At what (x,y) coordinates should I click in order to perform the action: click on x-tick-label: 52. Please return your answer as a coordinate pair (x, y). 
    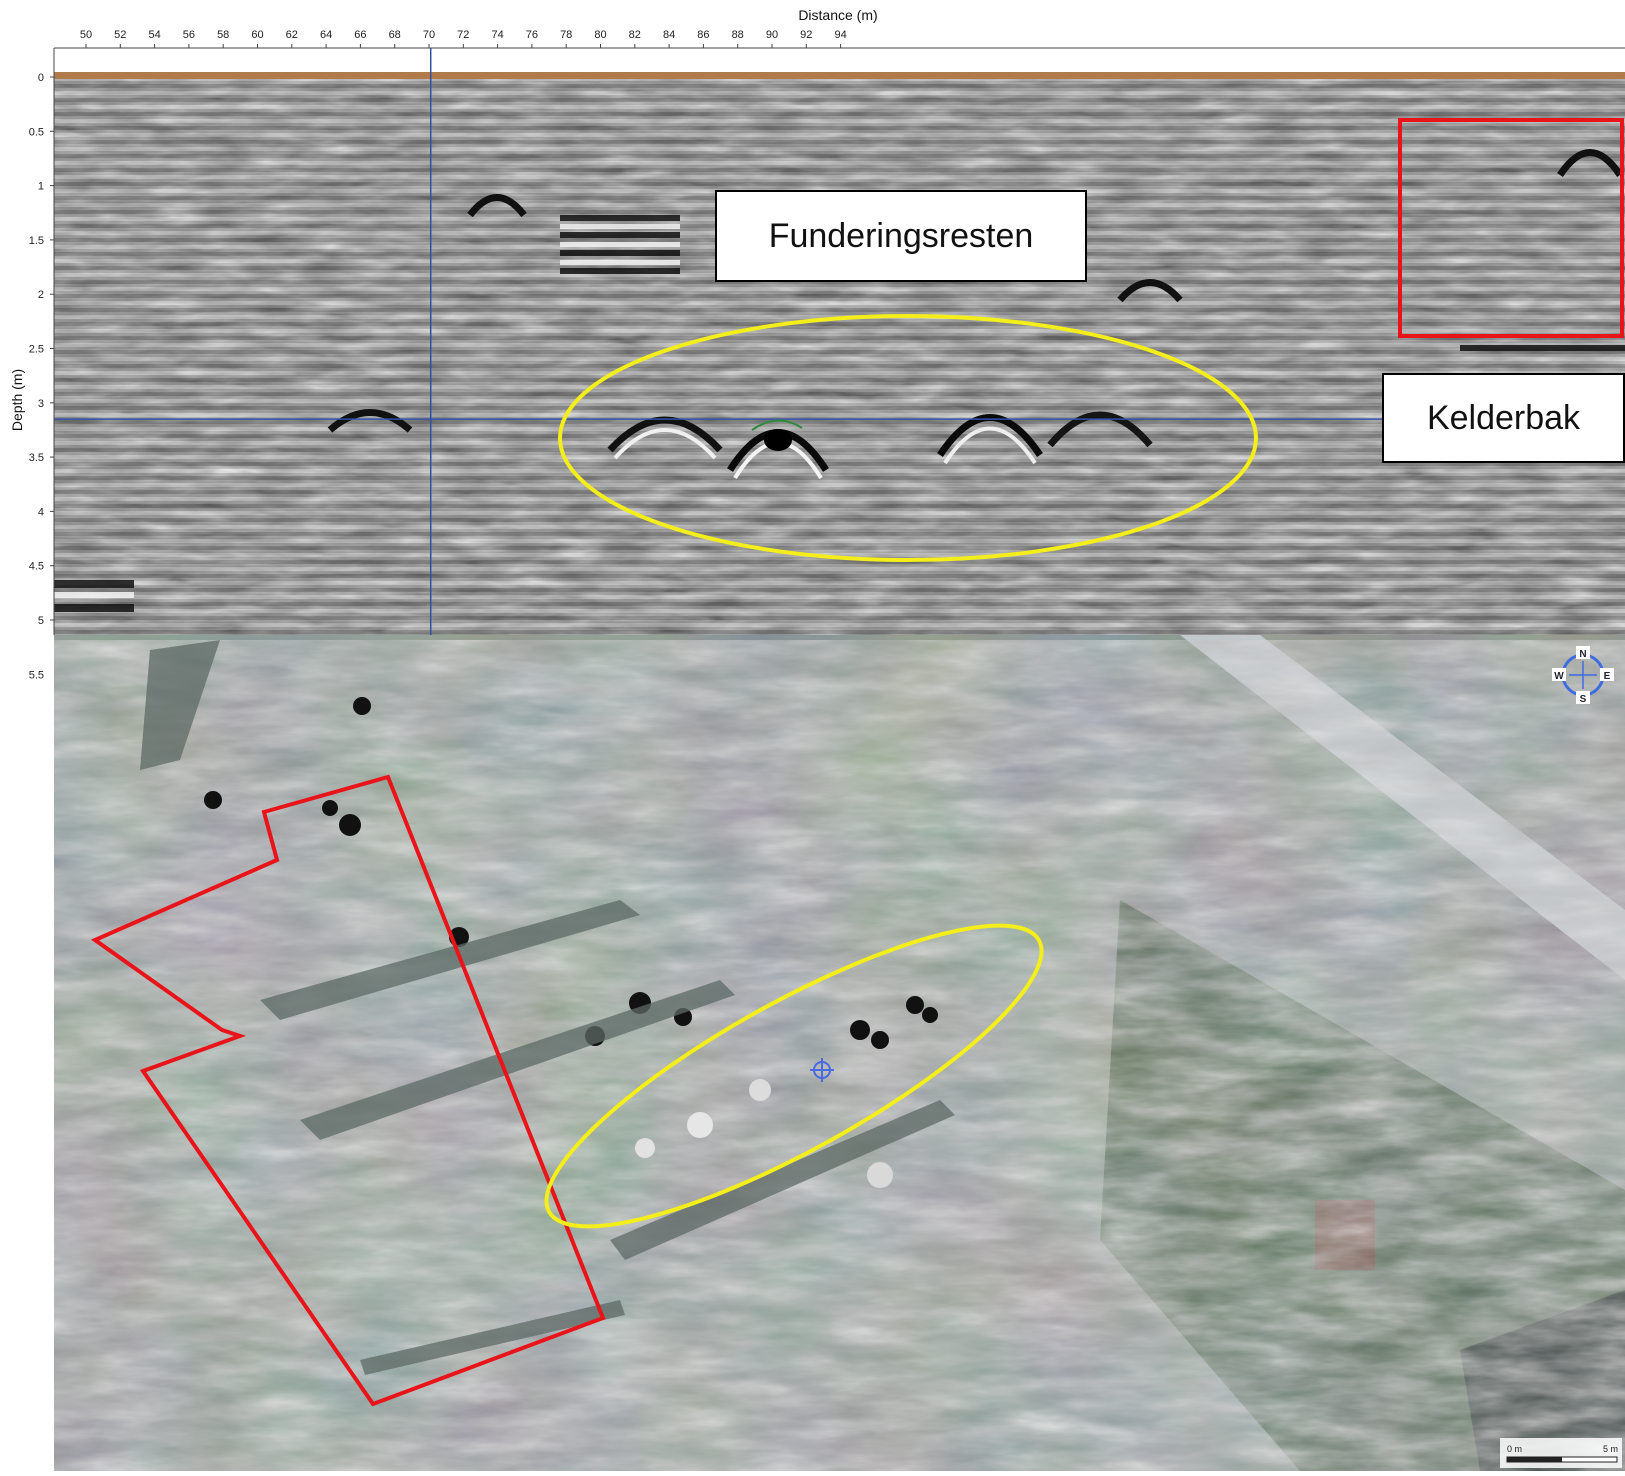
    Looking at the image, I should click on (120, 35).